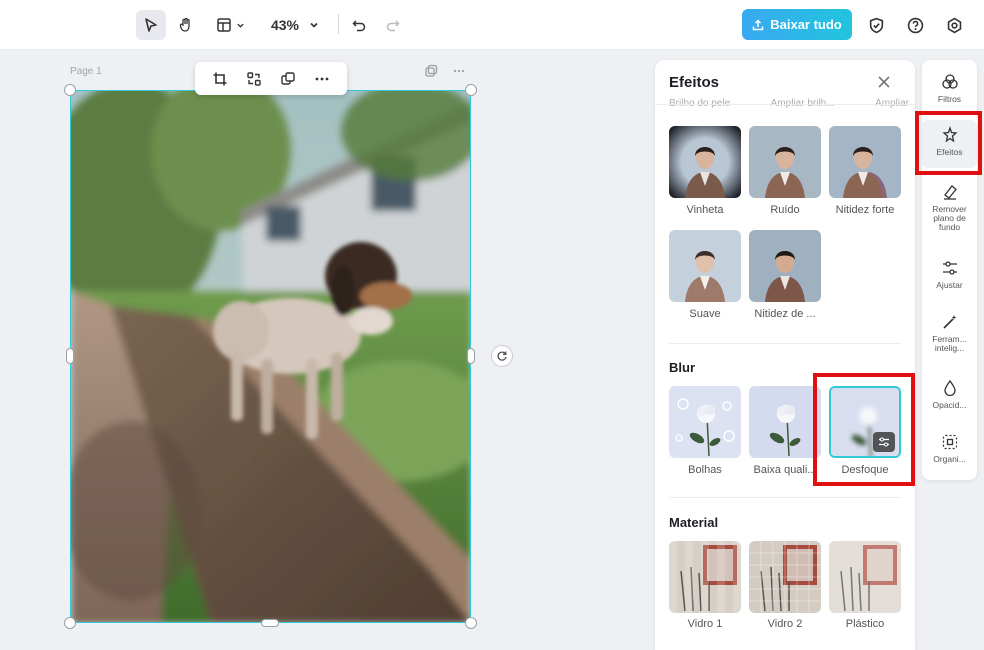  Describe the element at coordinates (271, 78) in the screenshot. I see `image-floating-toolbar` at that location.